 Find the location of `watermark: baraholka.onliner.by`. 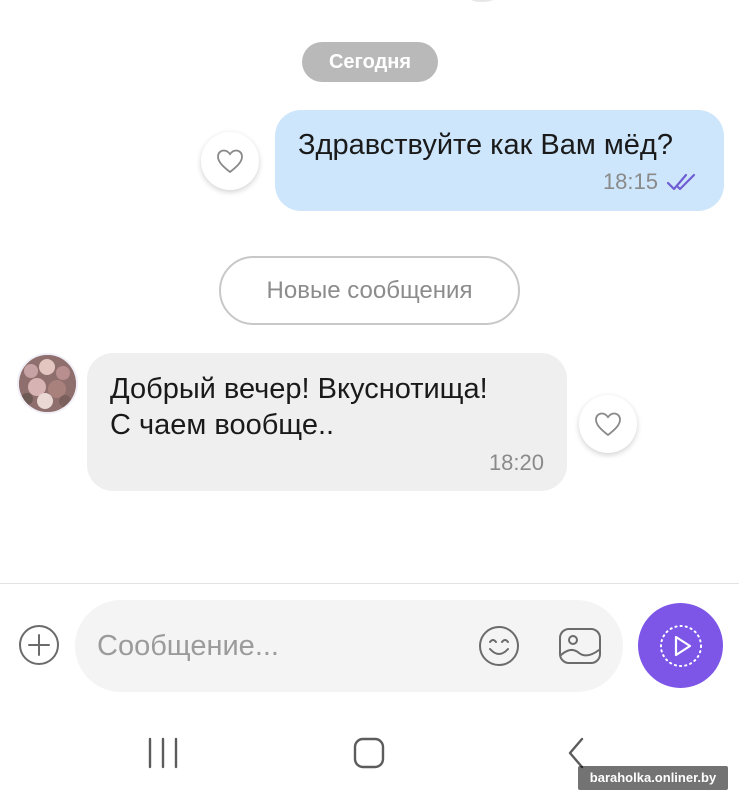

watermark: baraholka.onliner.by is located at coordinates (653, 778).